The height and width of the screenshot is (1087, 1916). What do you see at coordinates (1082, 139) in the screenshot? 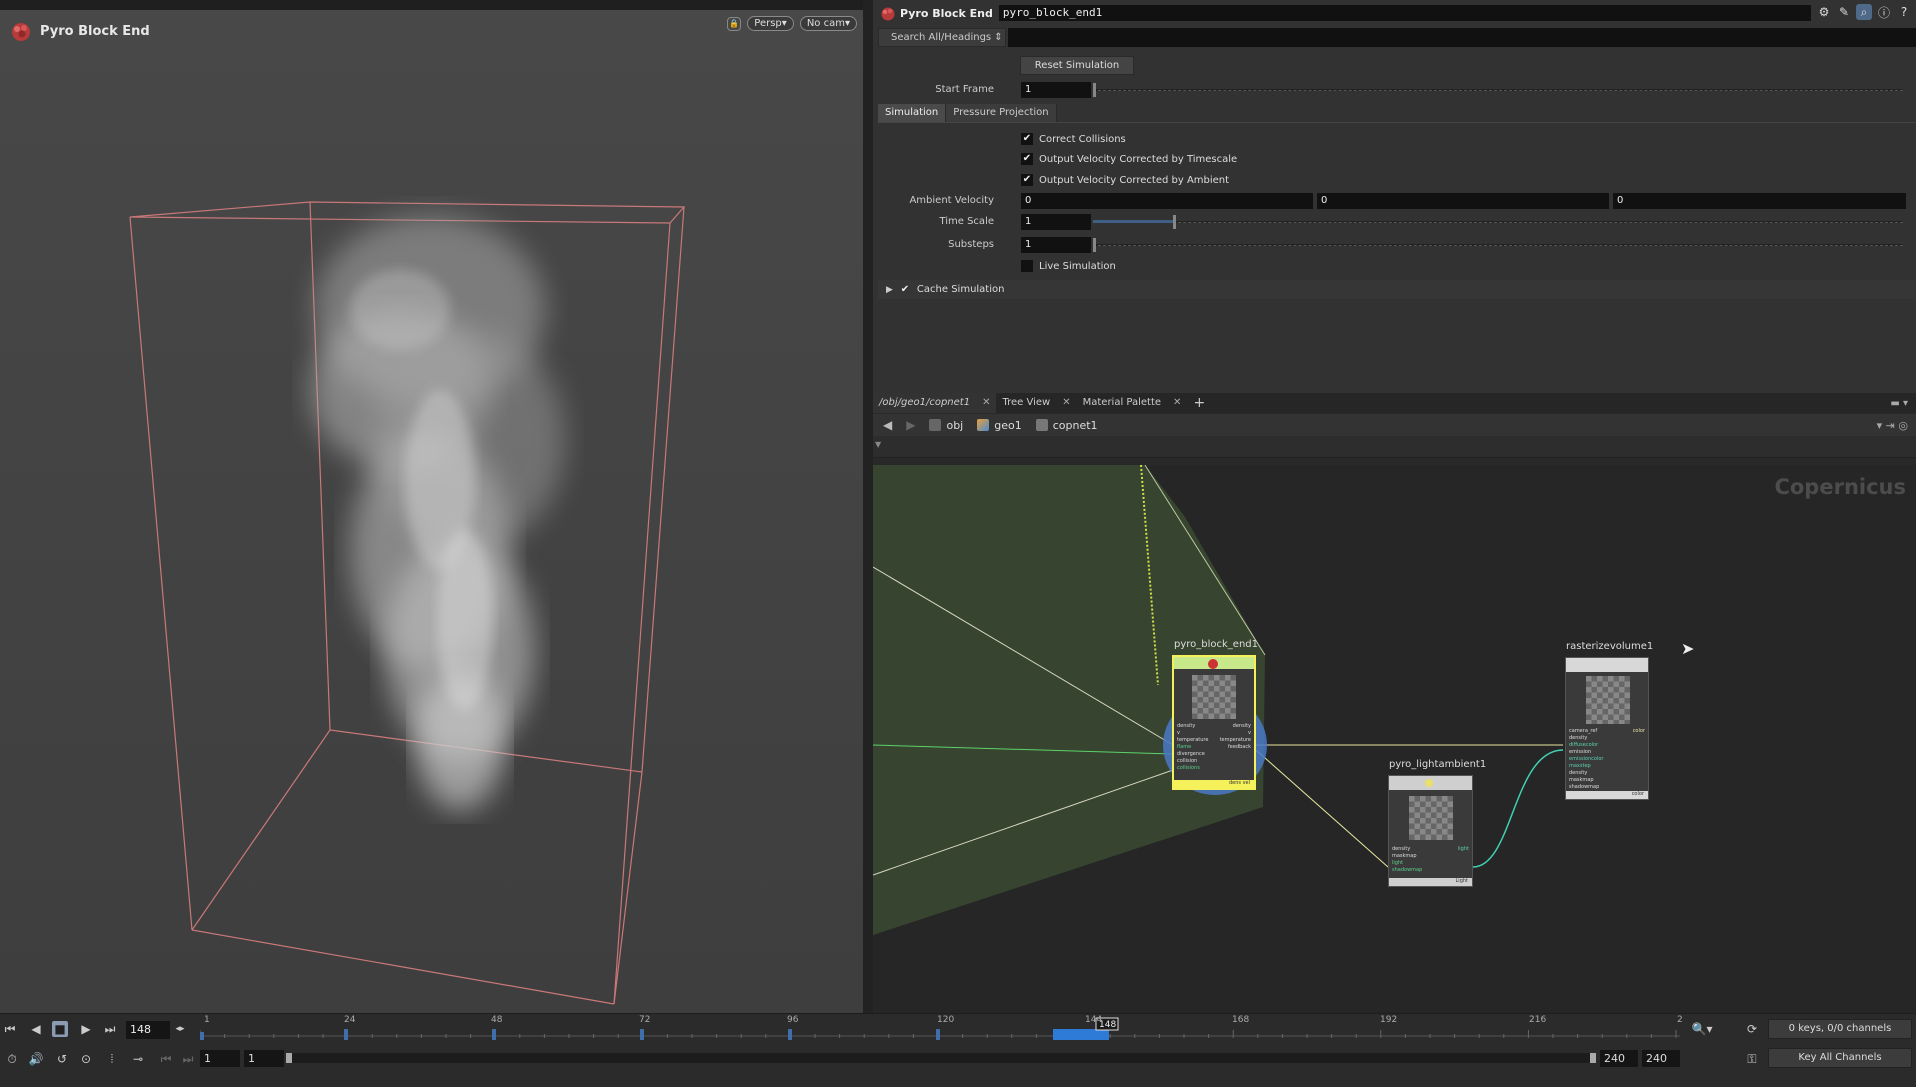
I see `correct-collisions-label: Correct Collisions` at bounding box center [1082, 139].